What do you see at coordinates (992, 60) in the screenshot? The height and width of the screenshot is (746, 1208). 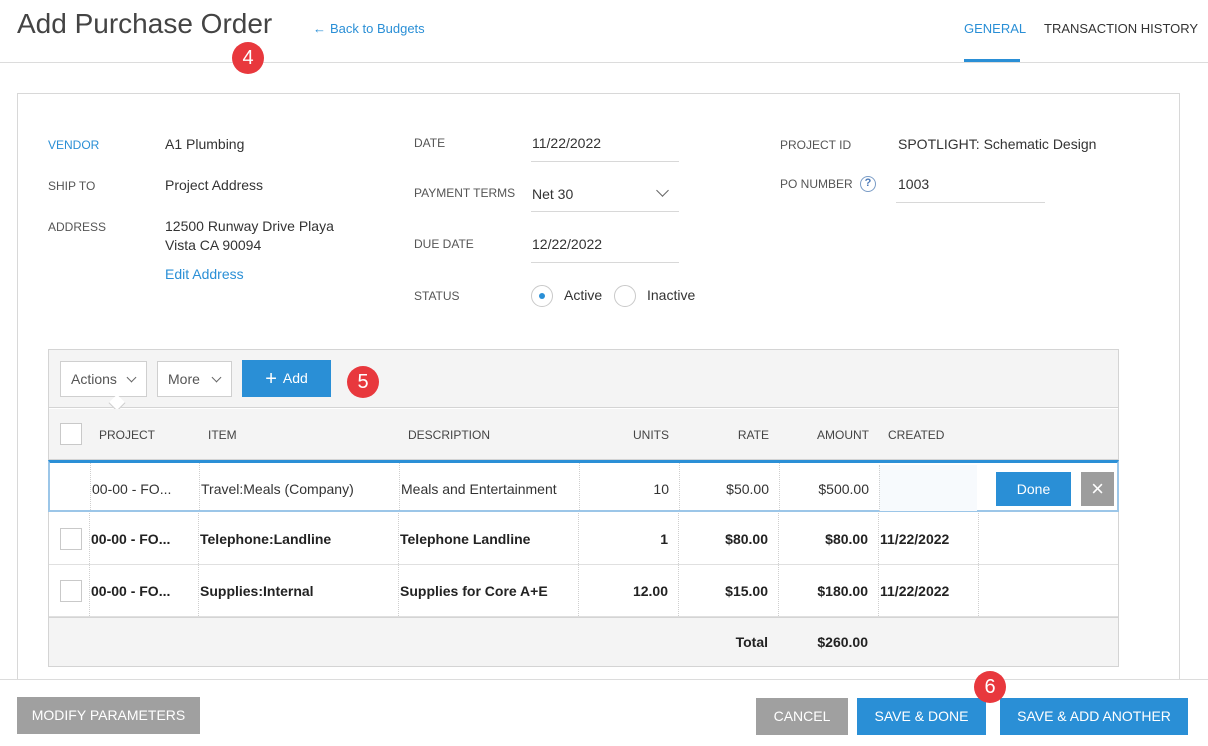 I see `active-tab-indicator` at bounding box center [992, 60].